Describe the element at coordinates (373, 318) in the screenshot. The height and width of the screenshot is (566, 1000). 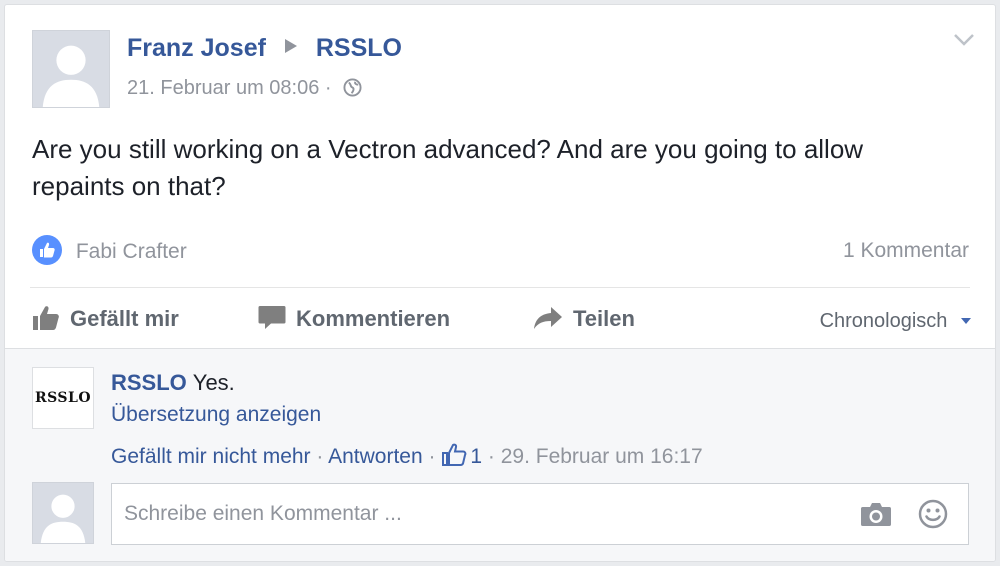
I see `comment-button-label: Kommentieren` at that location.